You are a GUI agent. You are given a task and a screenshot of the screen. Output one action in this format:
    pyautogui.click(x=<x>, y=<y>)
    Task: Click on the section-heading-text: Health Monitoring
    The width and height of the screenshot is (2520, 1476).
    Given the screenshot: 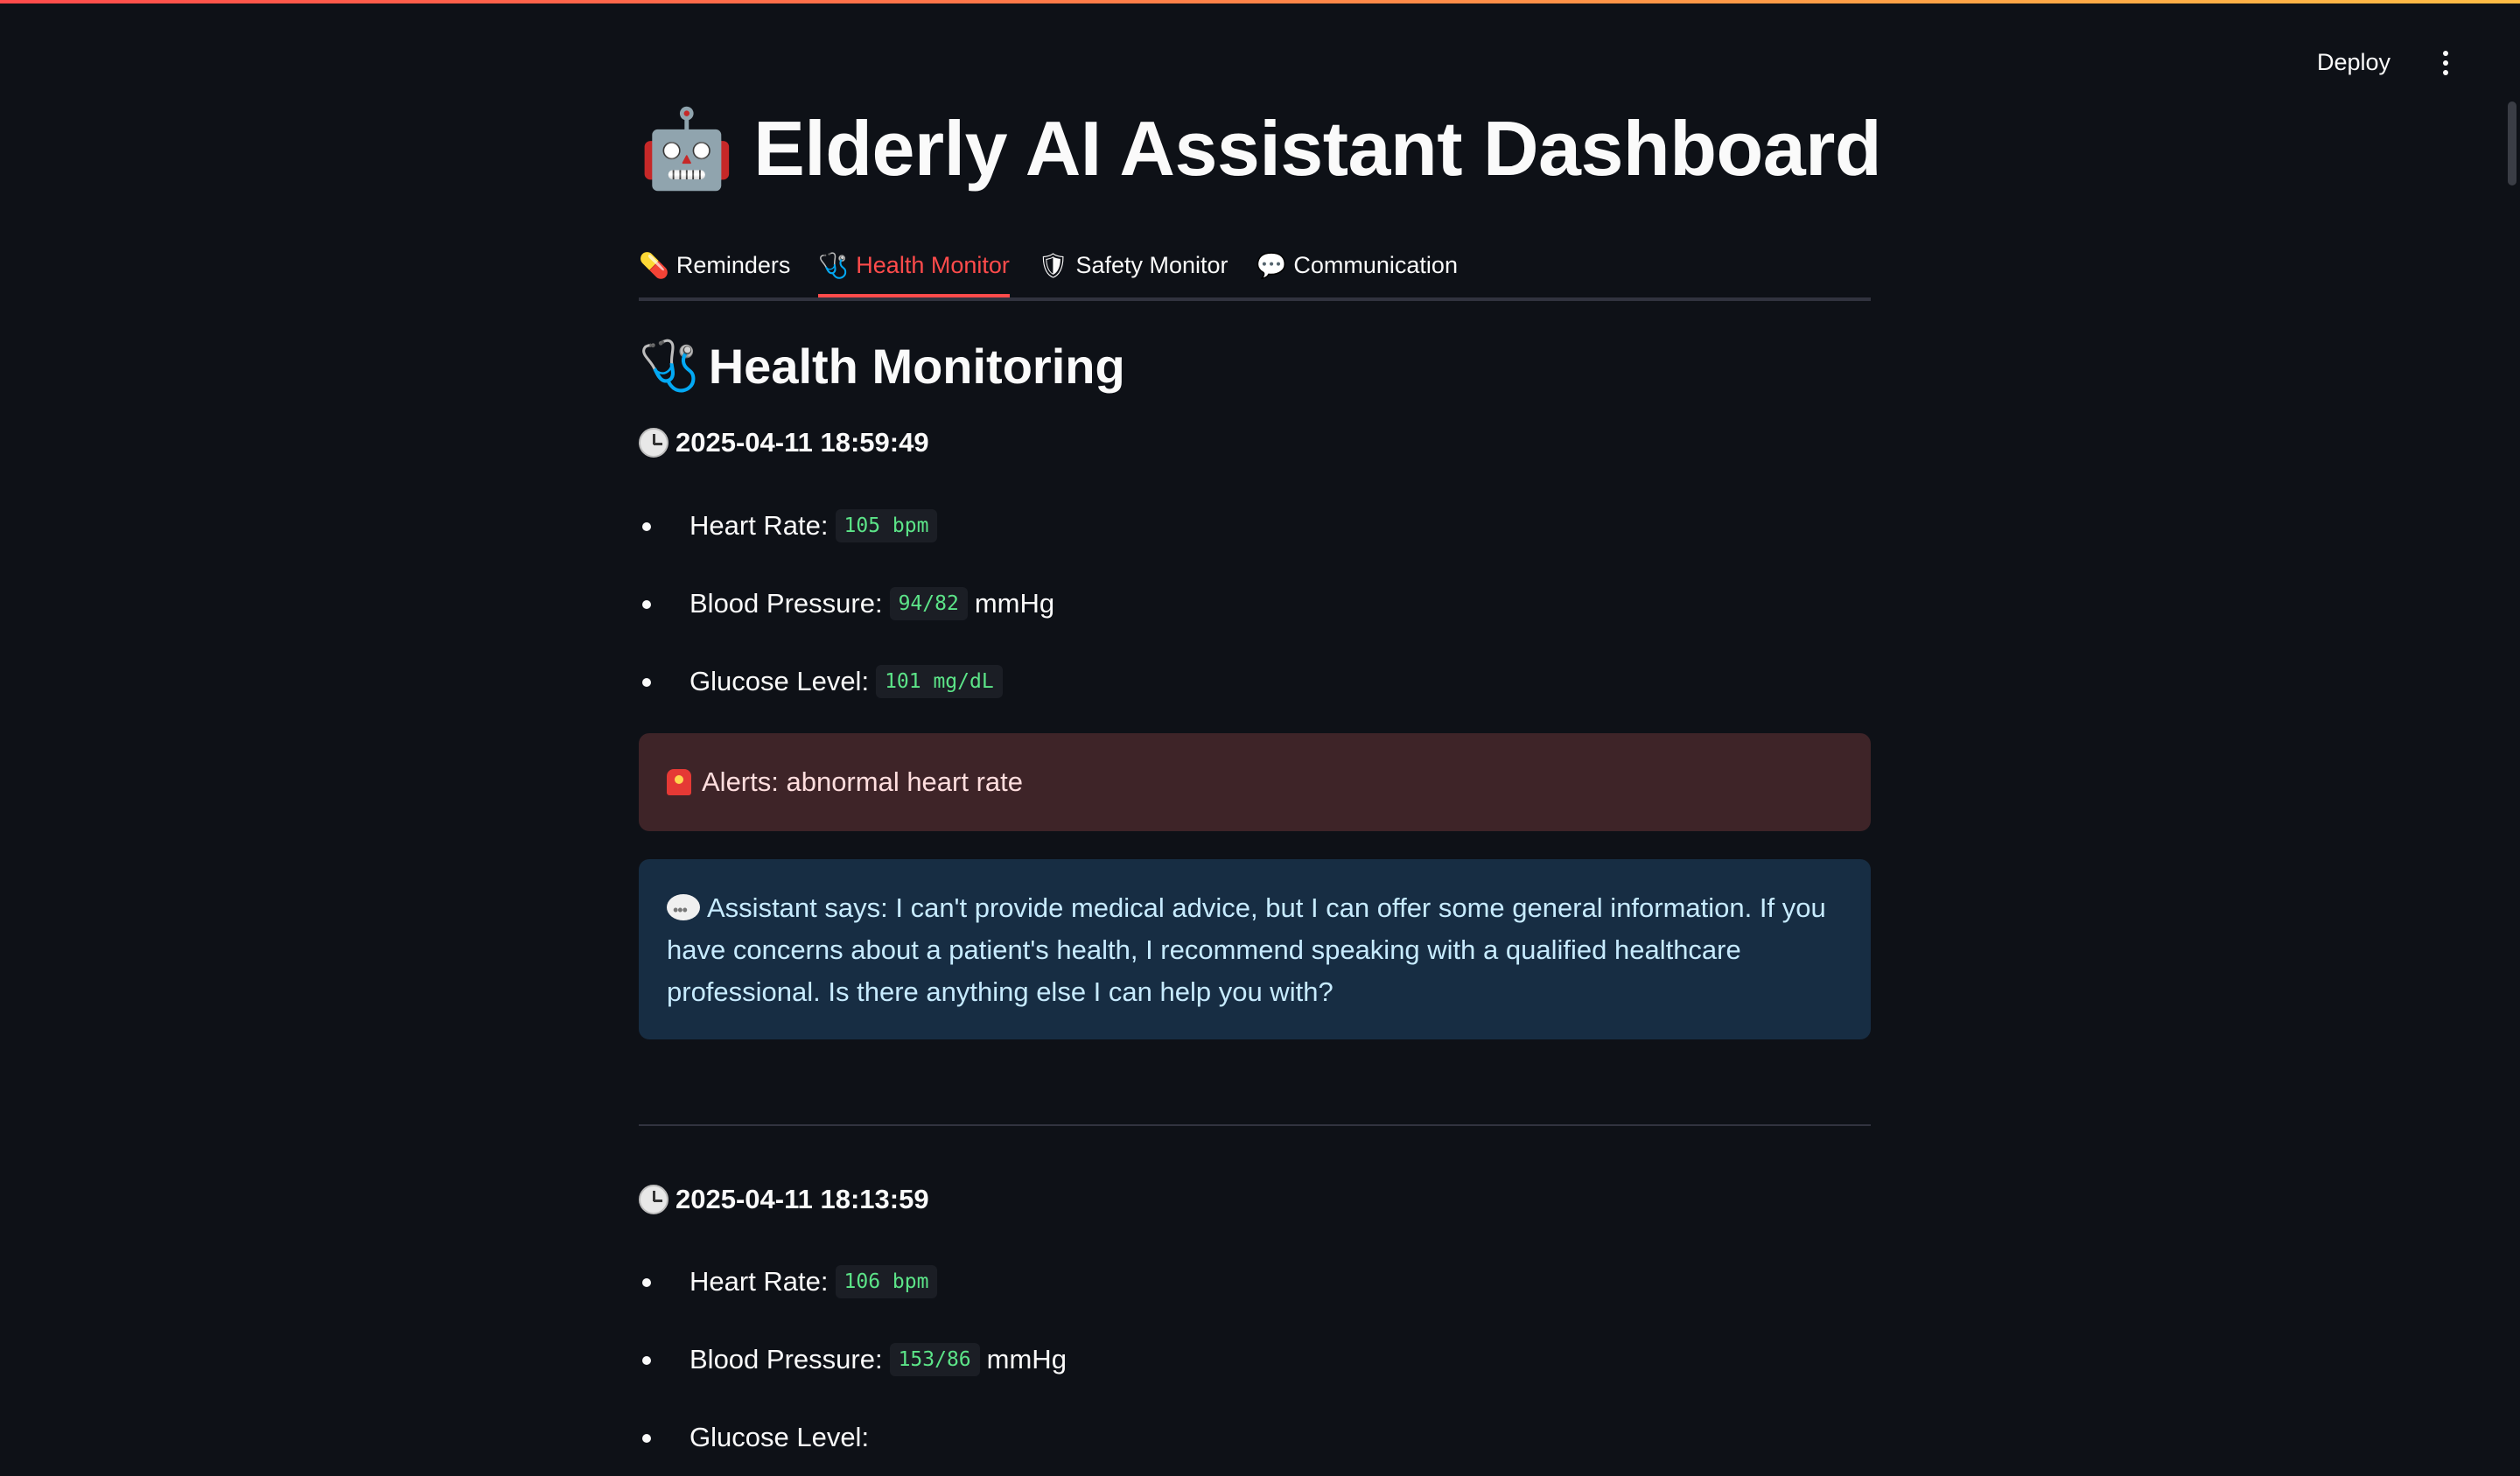 What is the action you would take?
    pyautogui.click(x=916, y=366)
    